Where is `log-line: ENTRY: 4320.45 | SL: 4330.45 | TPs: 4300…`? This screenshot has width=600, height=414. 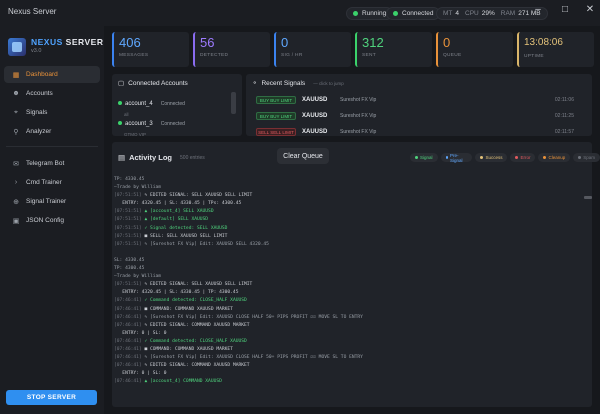 log-line: ENTRY: 4320.45 | SL: 4330.45 | TPs: 4300… is located at coordinates (349, 204).